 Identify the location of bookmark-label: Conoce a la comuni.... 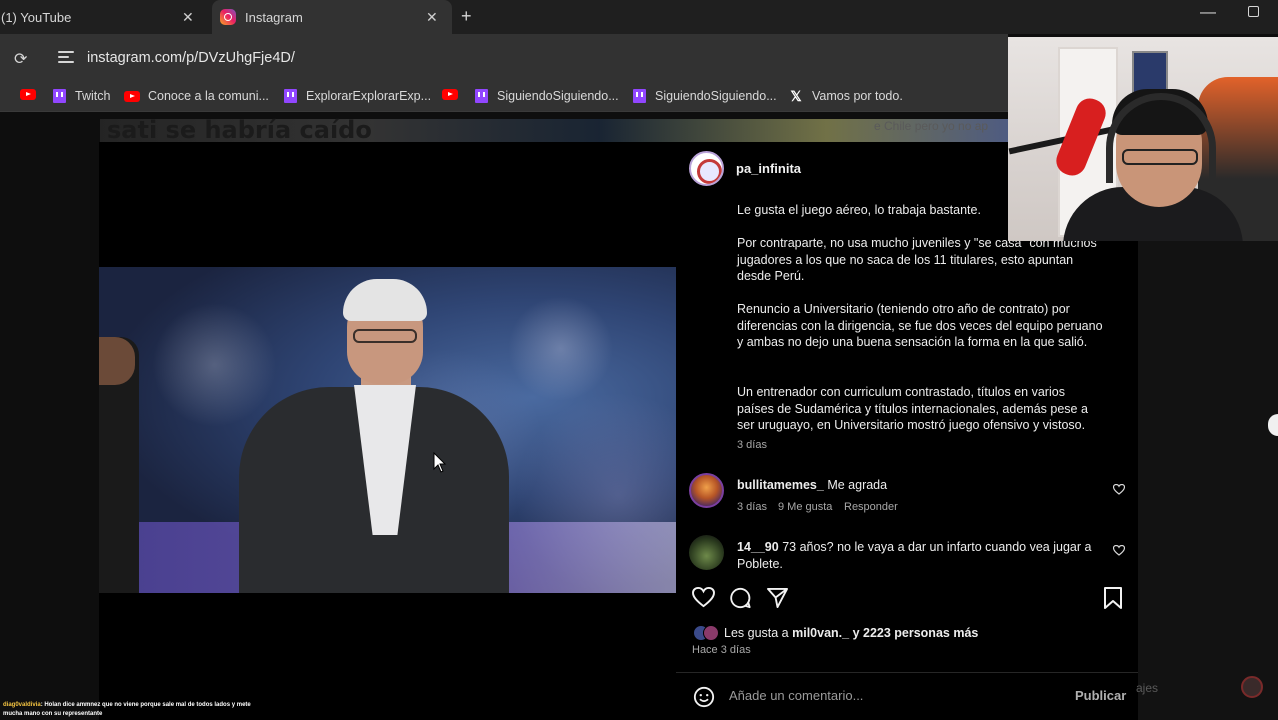
(208, 96).